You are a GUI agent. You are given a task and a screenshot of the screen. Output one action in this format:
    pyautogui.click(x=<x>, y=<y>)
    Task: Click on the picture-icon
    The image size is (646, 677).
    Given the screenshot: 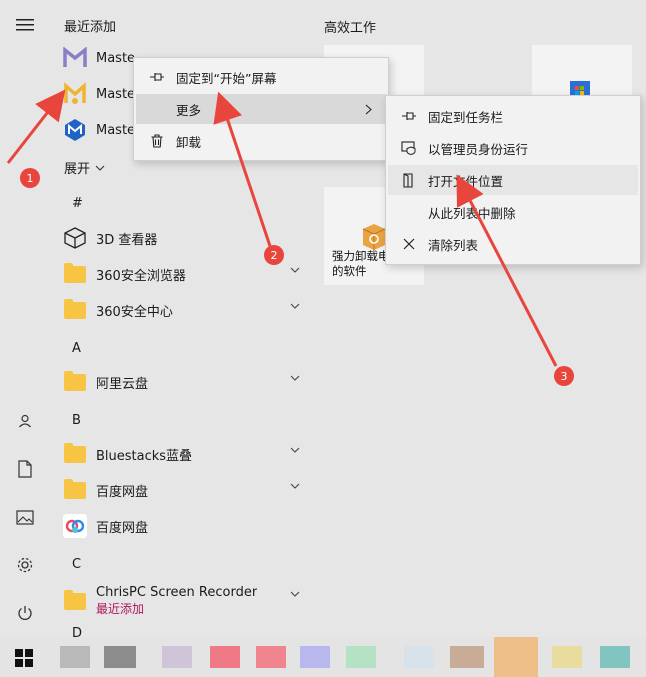 What is the action you would take?
    pyautogui.click(x=25, y=517)
    